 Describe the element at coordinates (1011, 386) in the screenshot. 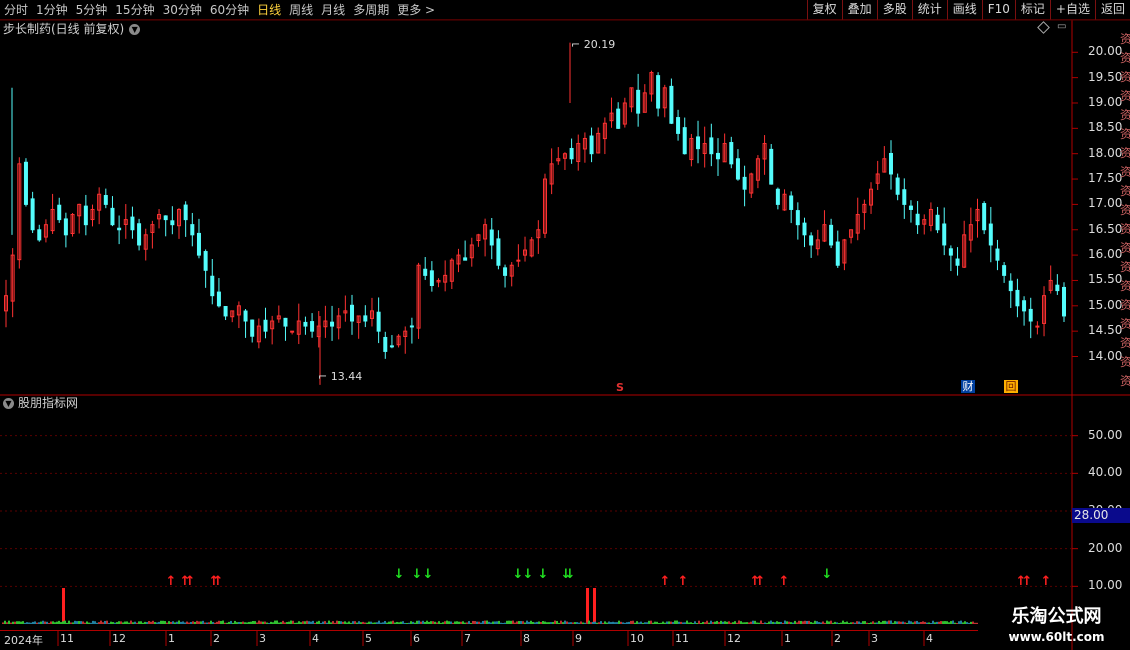

I see `review-badge: 回` at that location.